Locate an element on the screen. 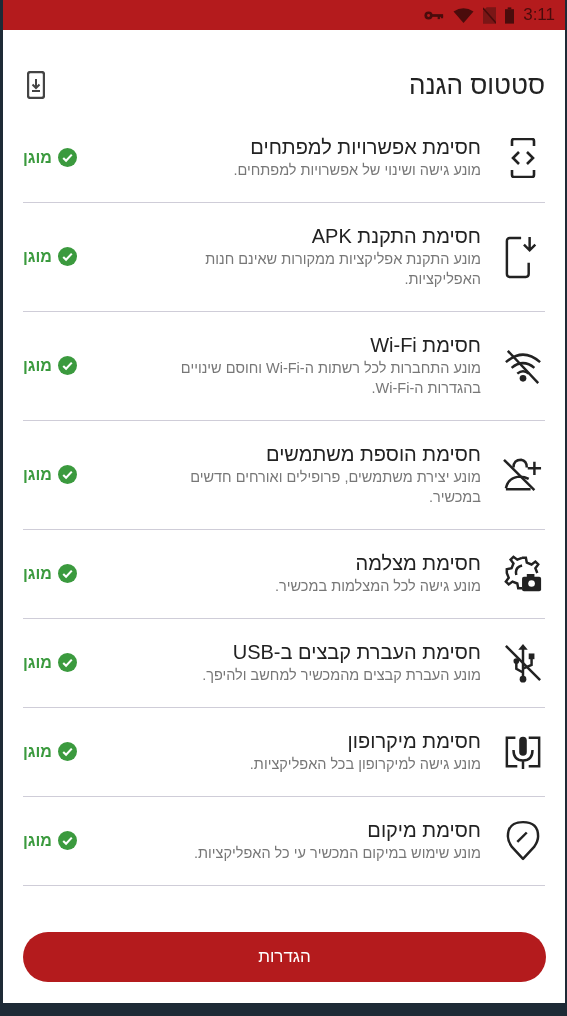  phone-download-icon is located at coordinates (36, 85).